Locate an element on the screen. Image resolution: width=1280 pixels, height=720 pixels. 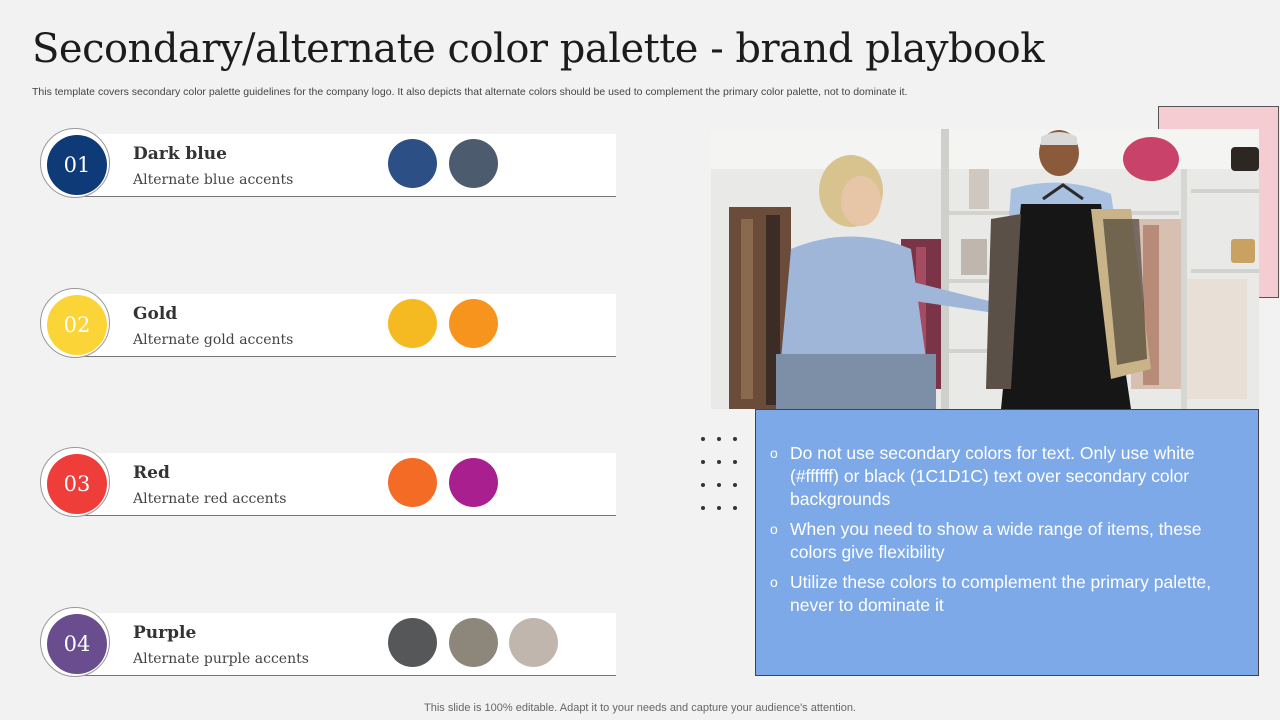
palette-row-red: 03 Red Alternate red accents is located at coordinates (320, 485).